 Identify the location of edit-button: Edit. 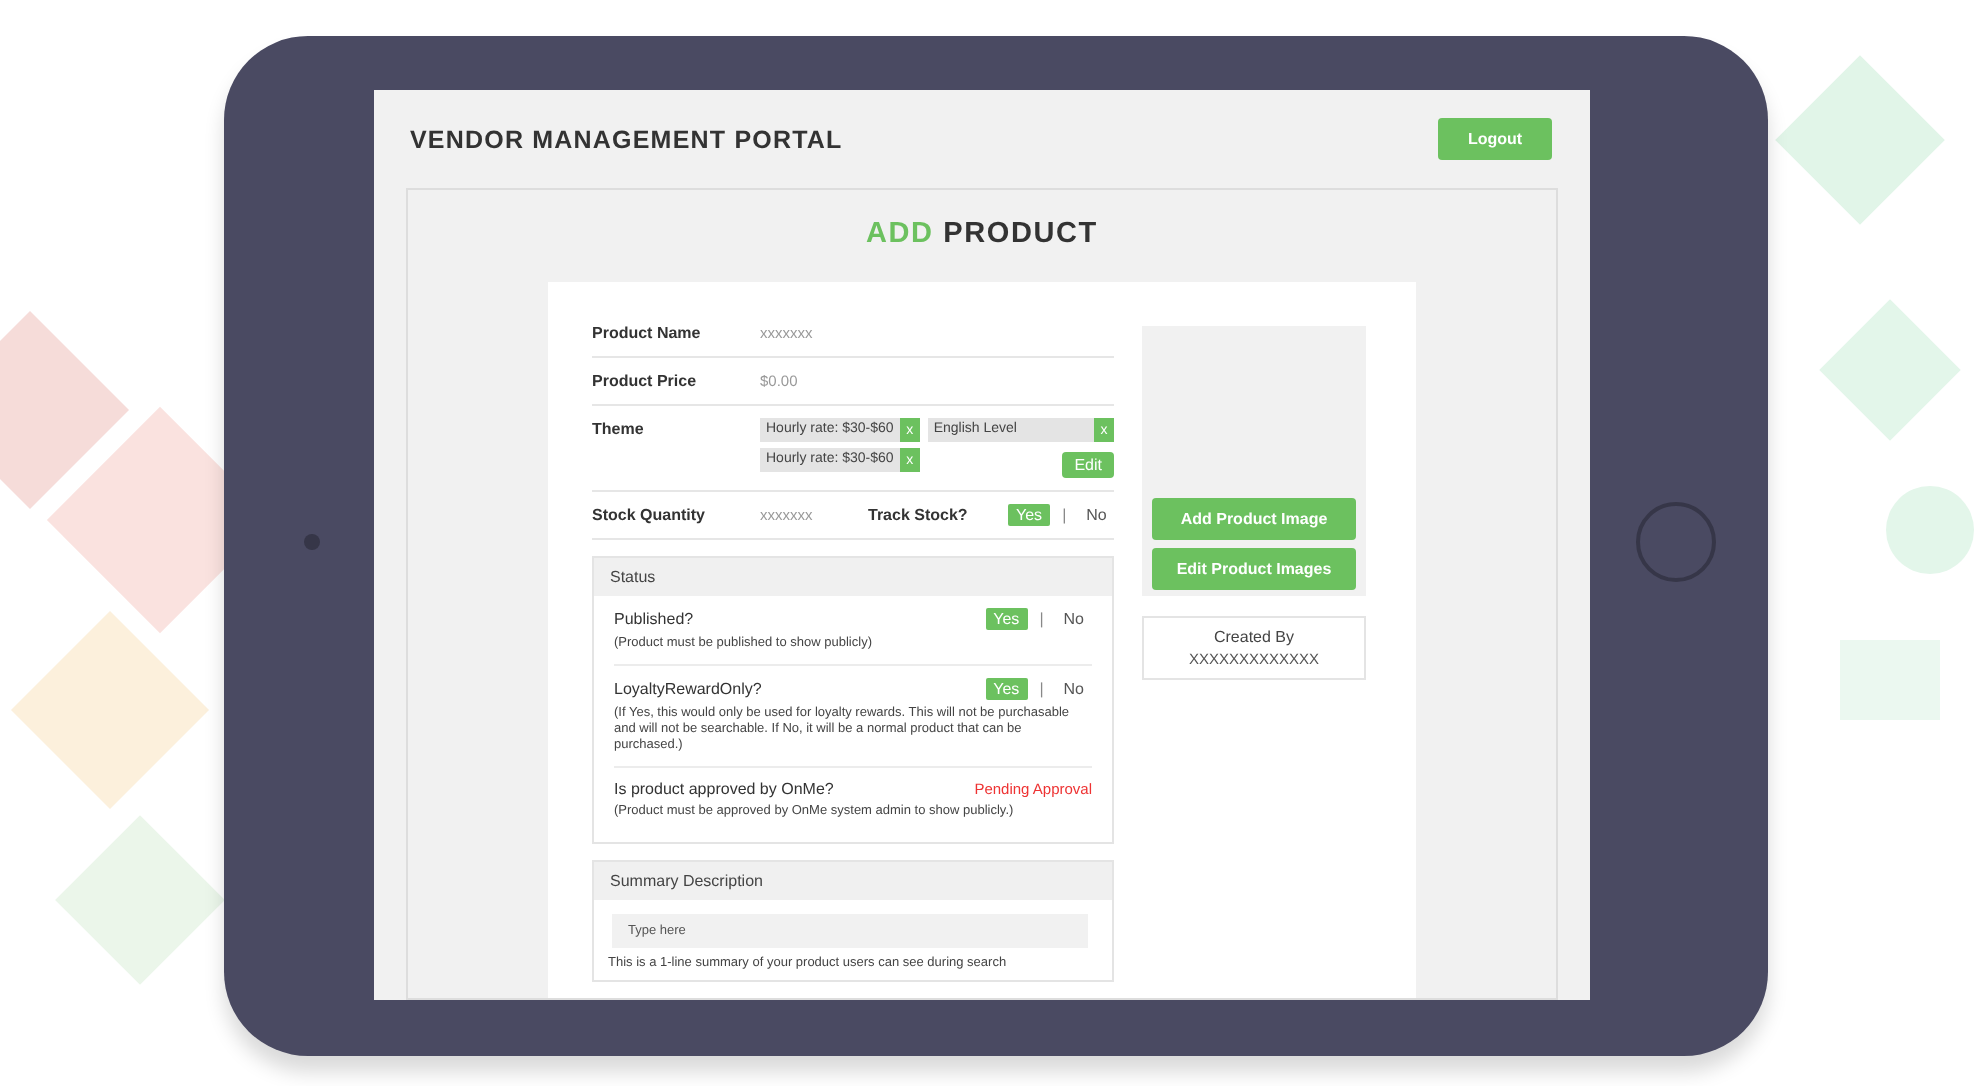
(1088, 465).